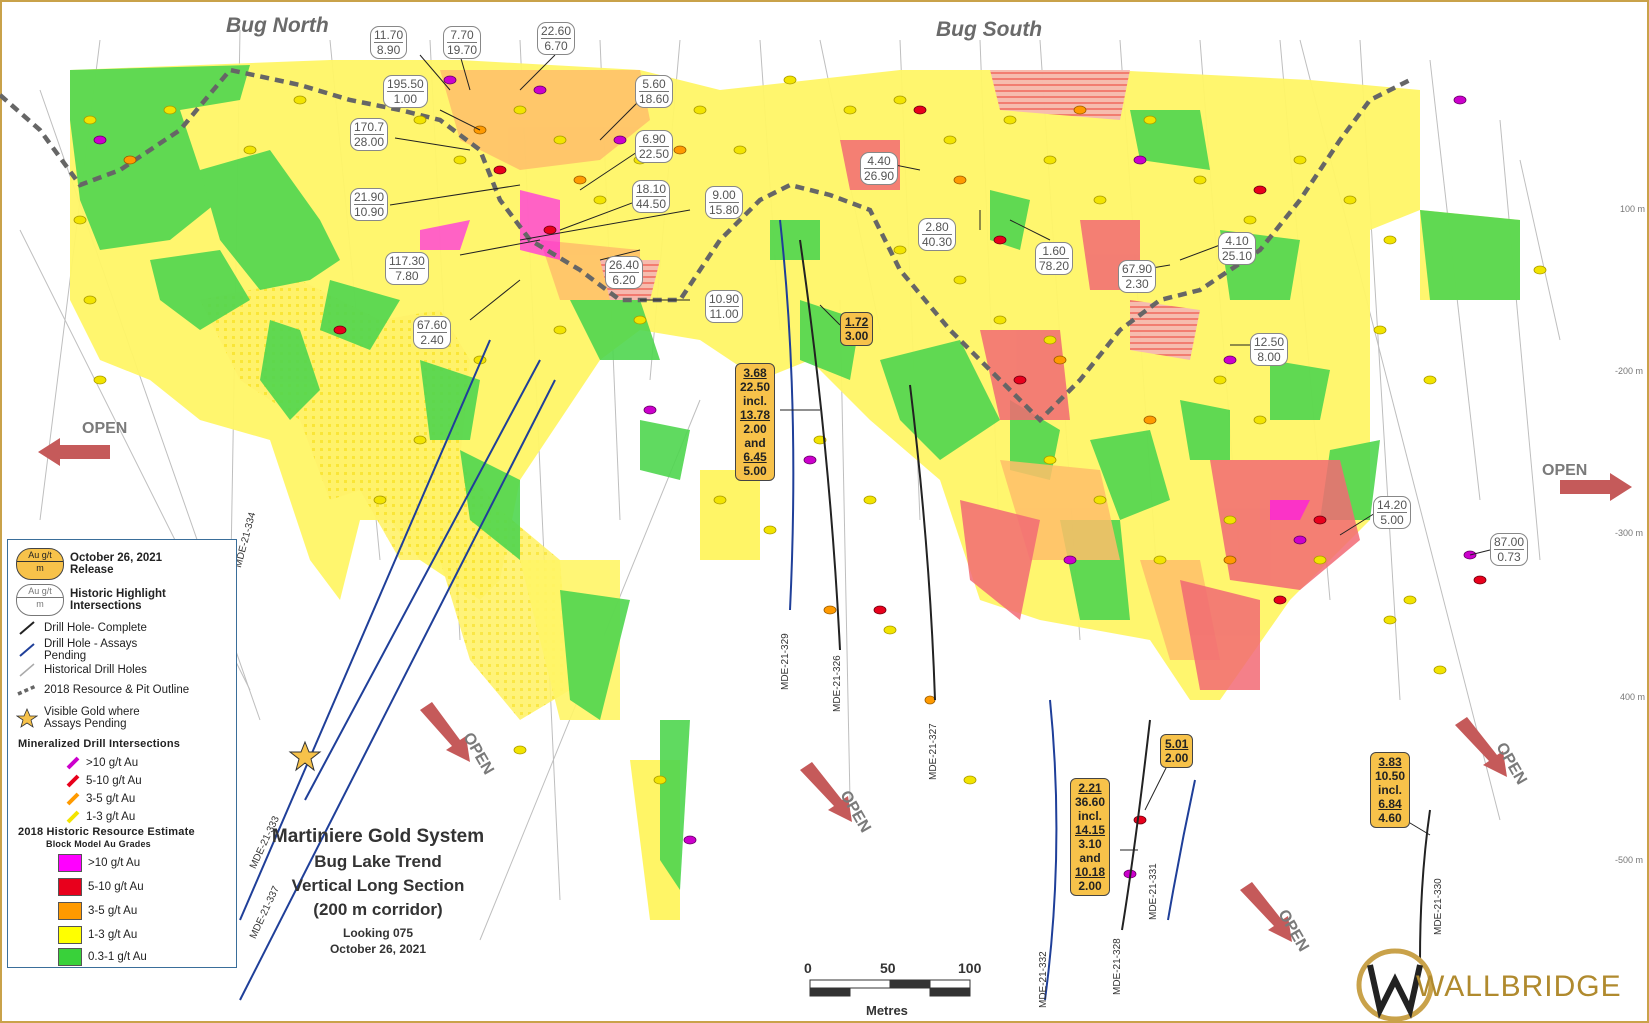  I want to click on logo-wordmark: WALLBRIDGE, so click(1519, 986).